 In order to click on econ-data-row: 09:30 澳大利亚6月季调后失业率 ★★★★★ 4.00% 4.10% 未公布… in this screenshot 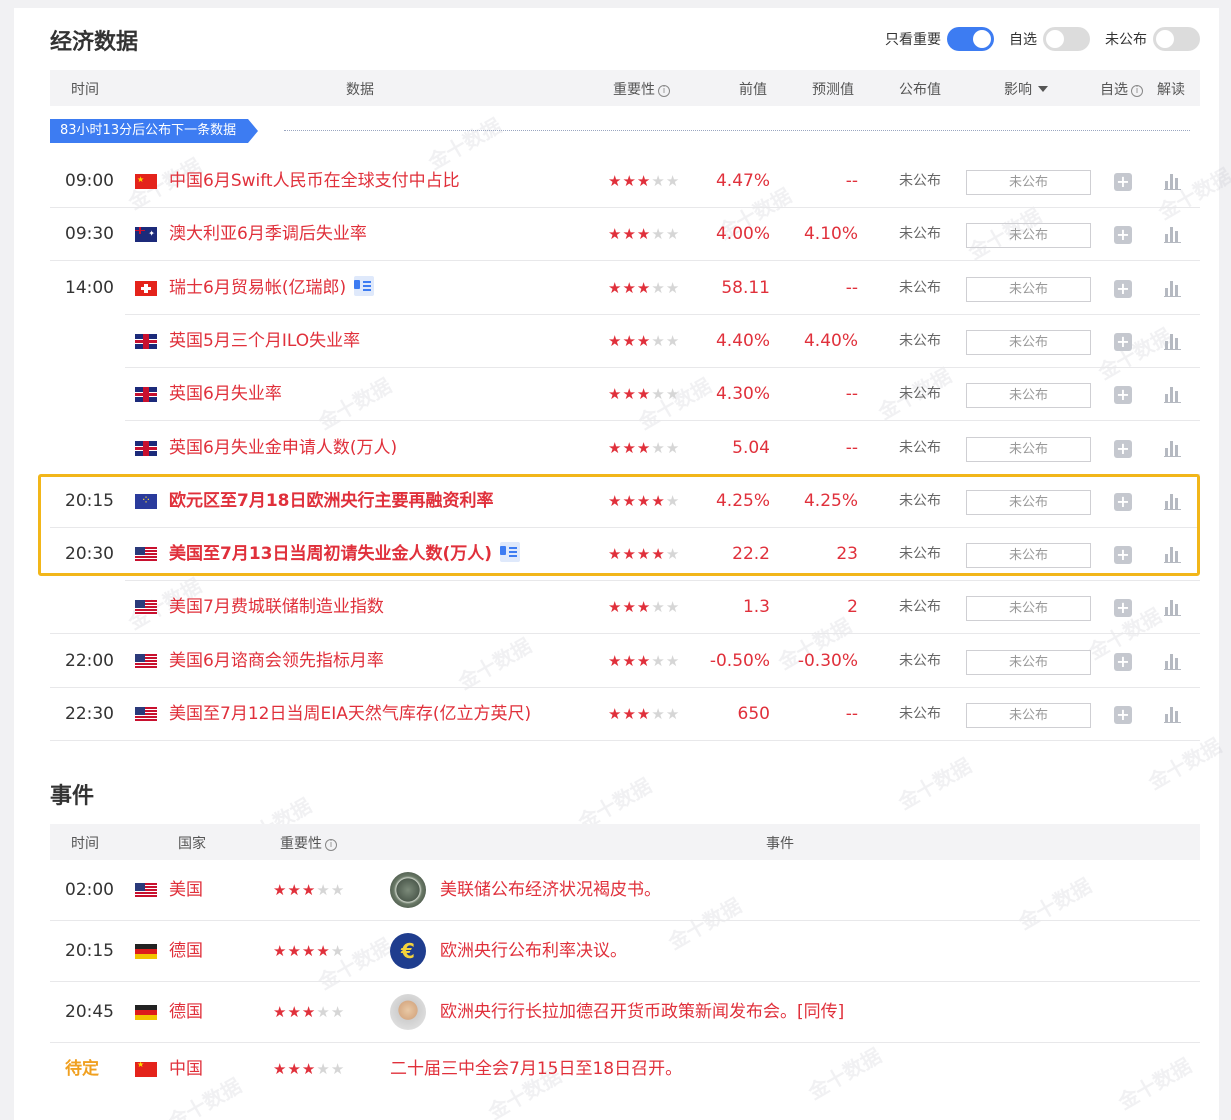, I will do `click(625, 235)`.